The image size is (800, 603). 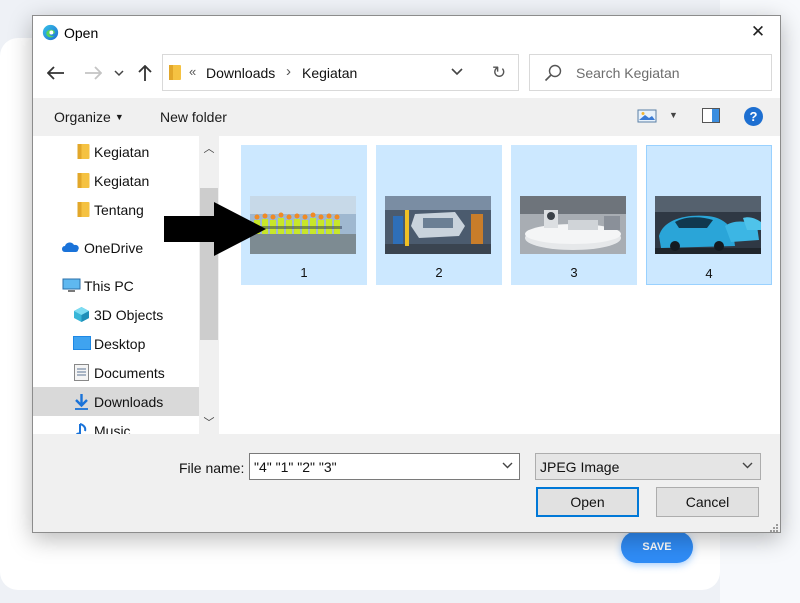 I want to click on organize-label: Organize, so click(x=82, y=117).